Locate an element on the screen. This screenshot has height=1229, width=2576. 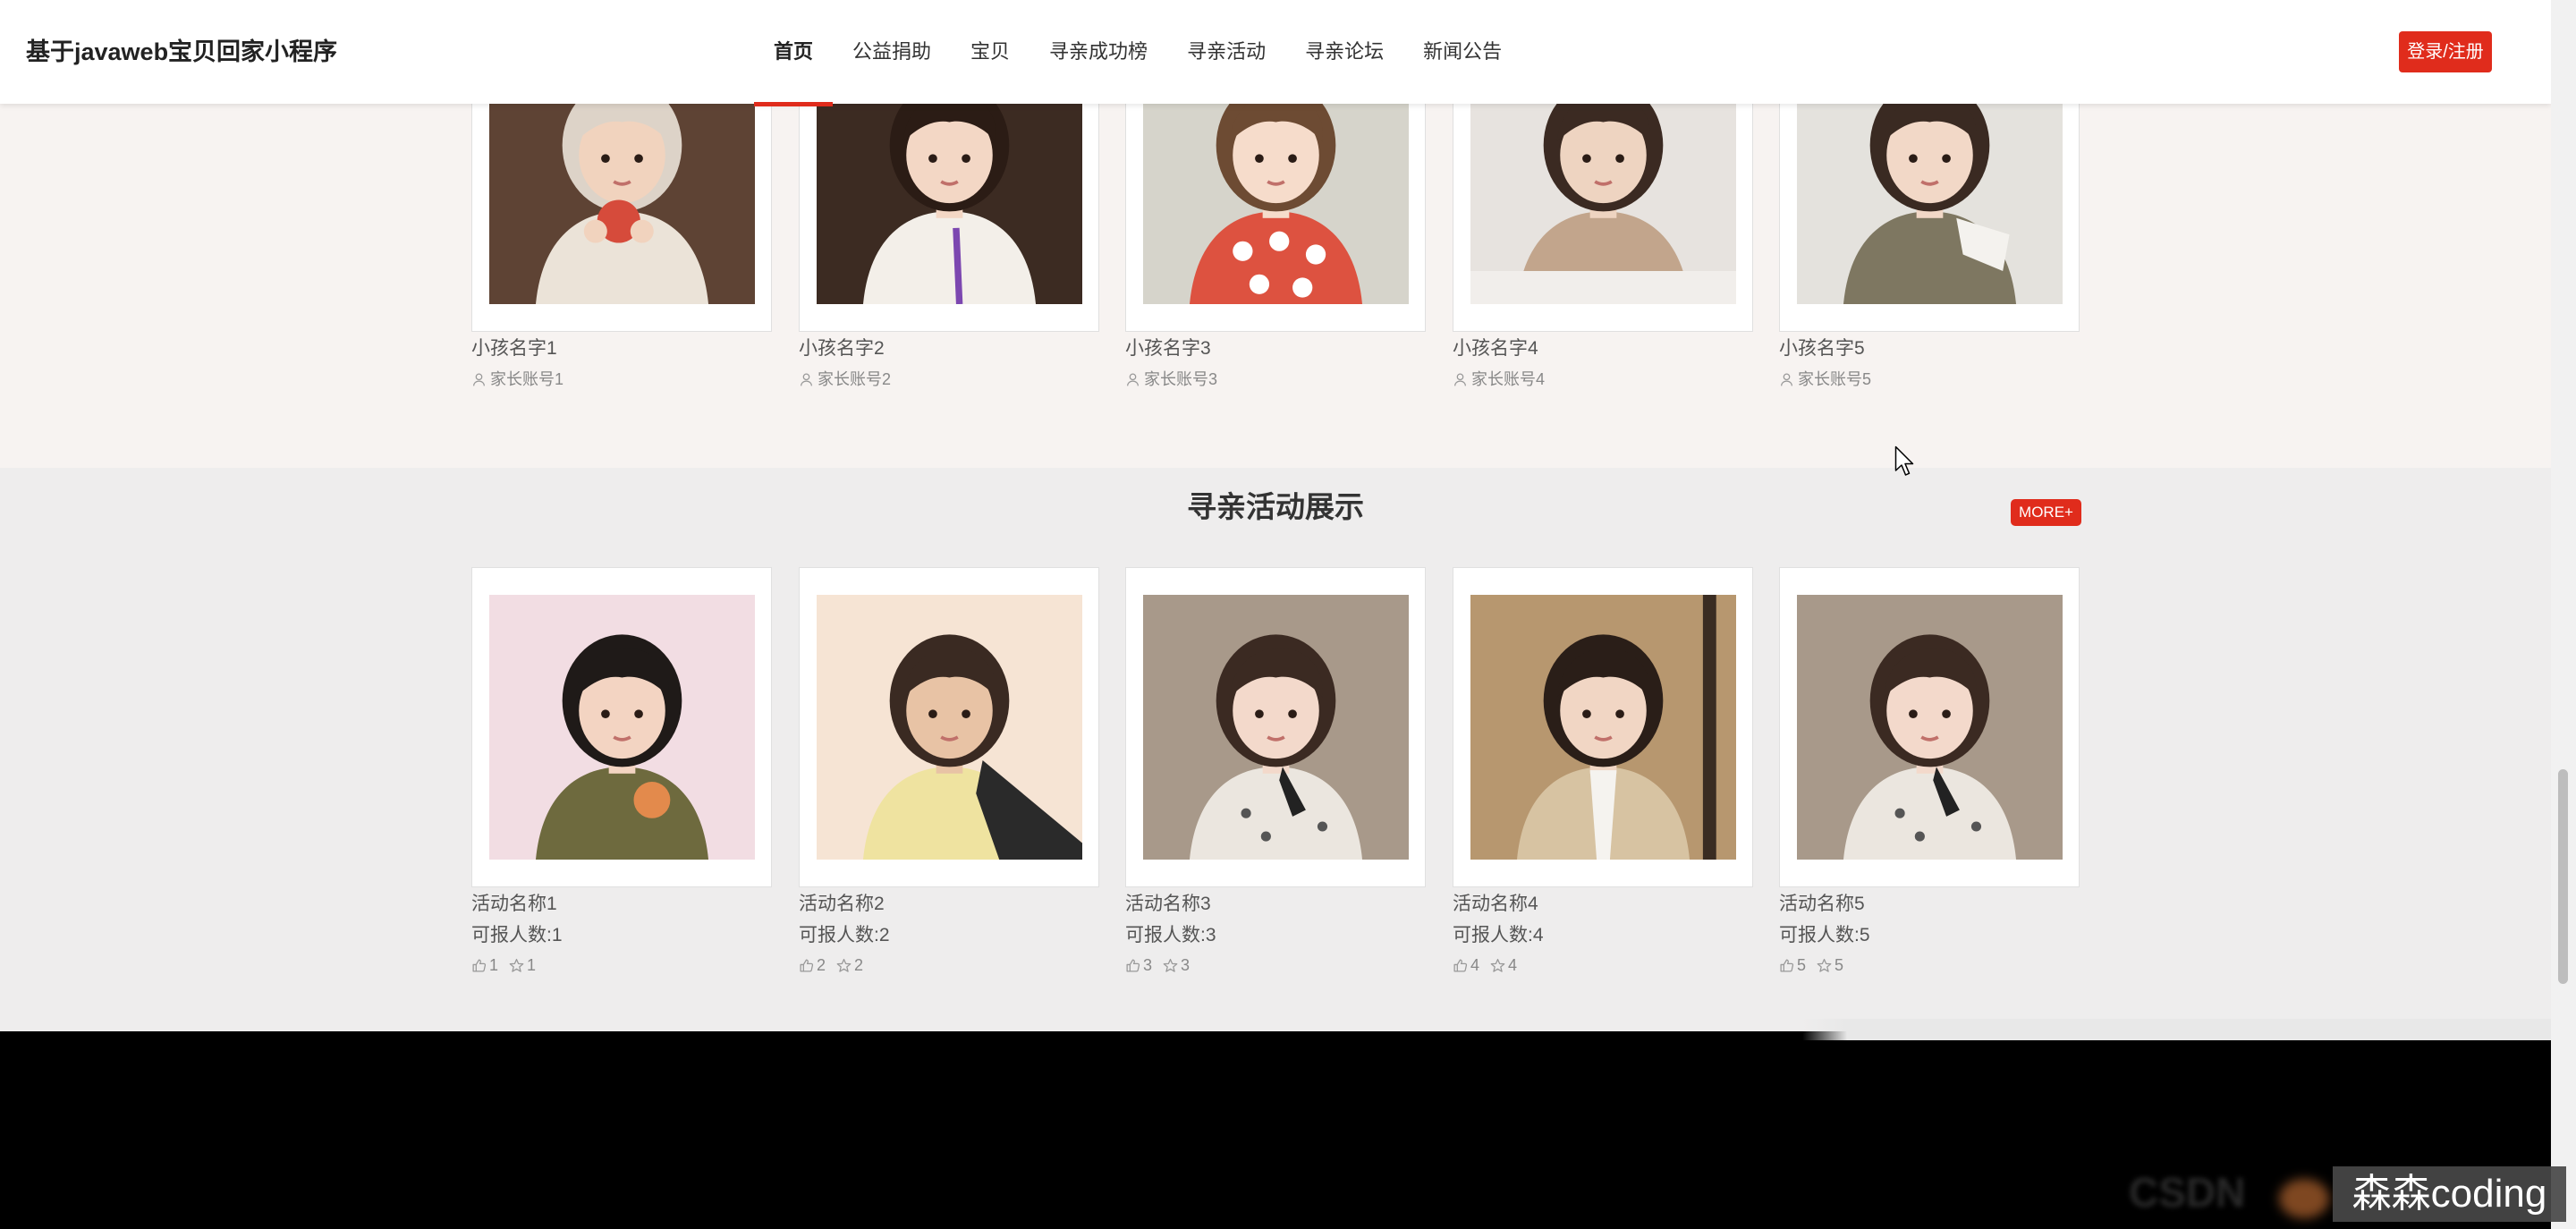
capacity: 可报人数:5 is located at coordinates (1824, 935).